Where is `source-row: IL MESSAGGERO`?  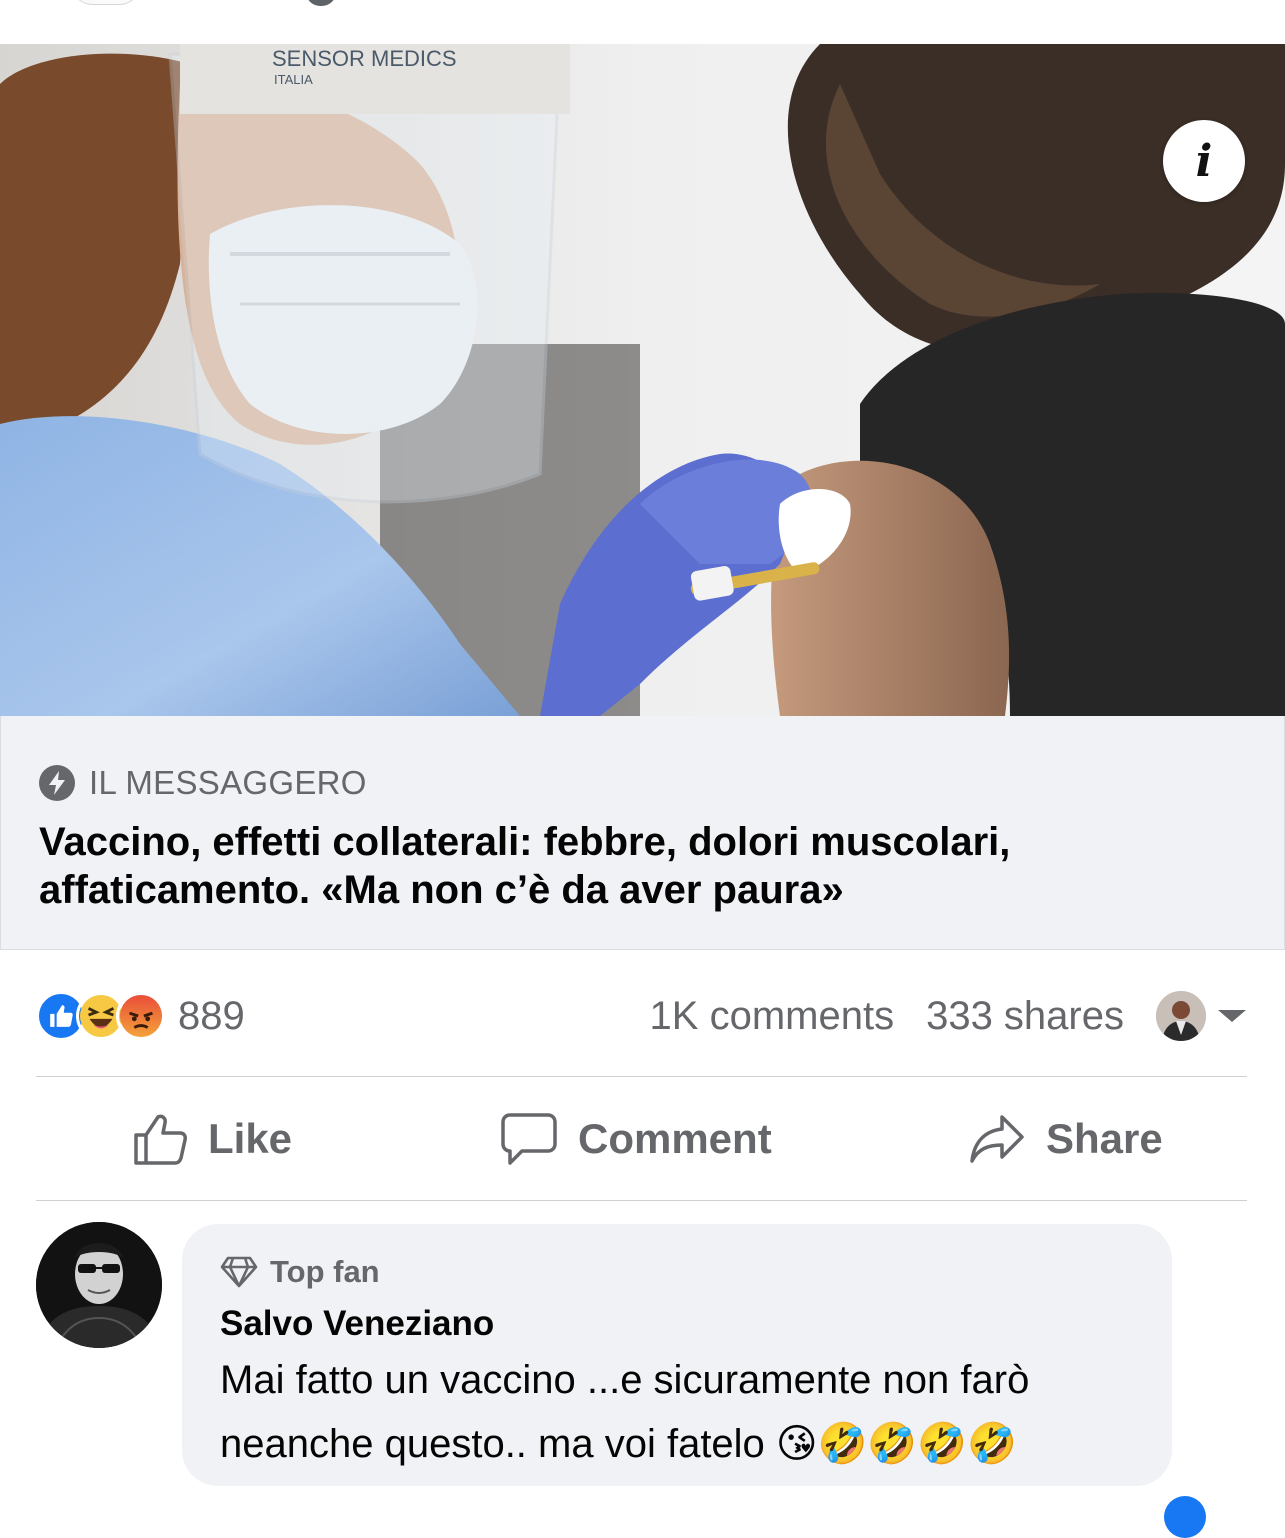 source-row: IL MESSAGGERO is located at coordinates (203, 783).